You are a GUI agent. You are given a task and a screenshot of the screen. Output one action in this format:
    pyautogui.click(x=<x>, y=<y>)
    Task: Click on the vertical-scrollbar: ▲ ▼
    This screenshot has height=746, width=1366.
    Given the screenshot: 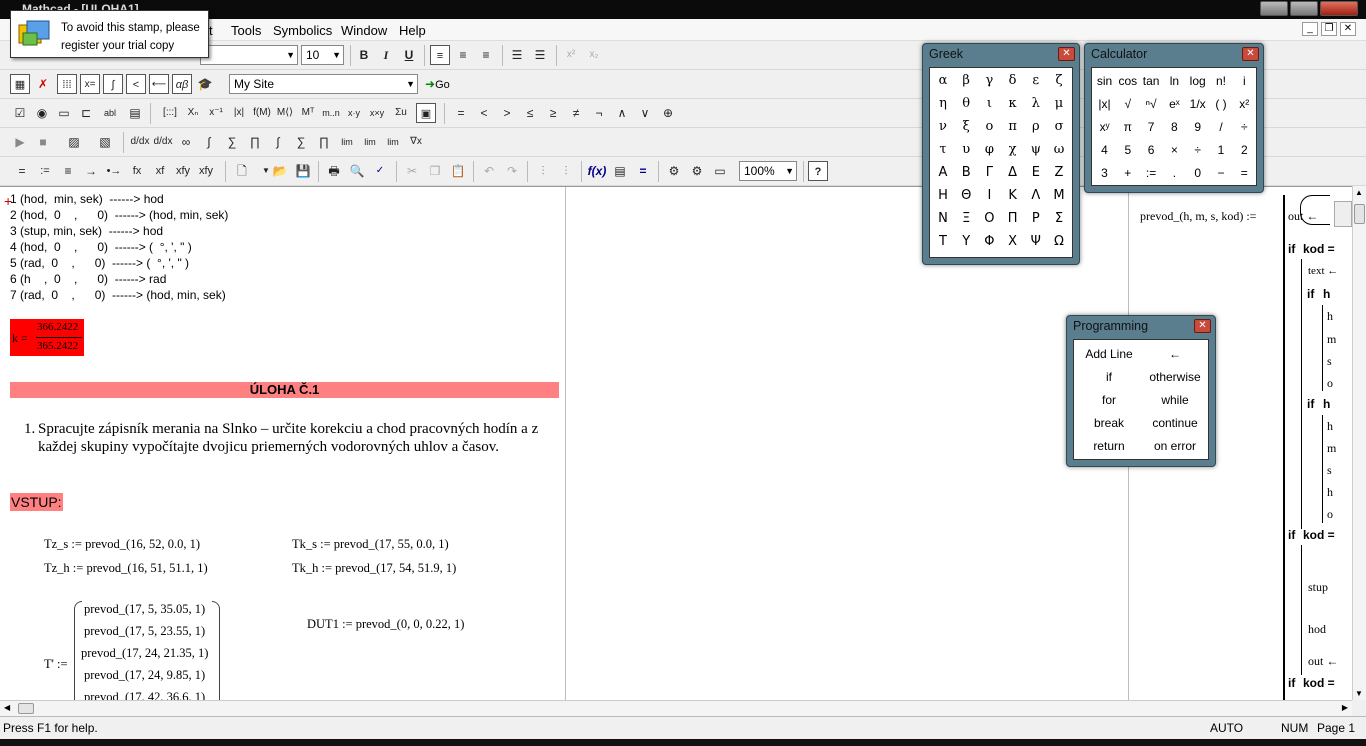 What is the action you would take?
    pyautogui.click(x=1359, y=443)
    